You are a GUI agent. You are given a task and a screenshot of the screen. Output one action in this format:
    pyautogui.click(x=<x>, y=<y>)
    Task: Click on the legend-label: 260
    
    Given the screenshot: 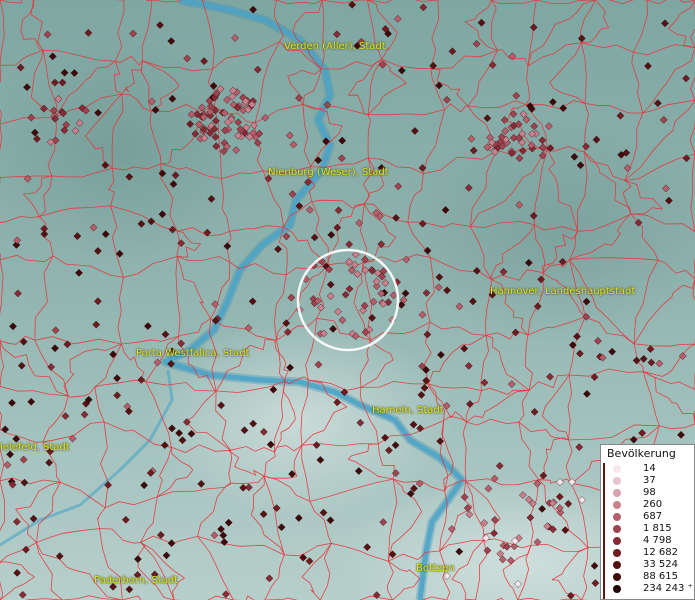 What is the action you would take?
    pyautogui.click(x=653, y=504)
    